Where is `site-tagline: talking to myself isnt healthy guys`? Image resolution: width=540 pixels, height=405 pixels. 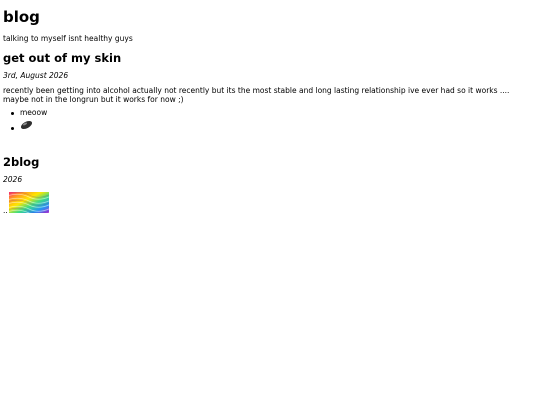
site-tagline: talking to myself isnt healthy guys is located at coordinates (68, 38).